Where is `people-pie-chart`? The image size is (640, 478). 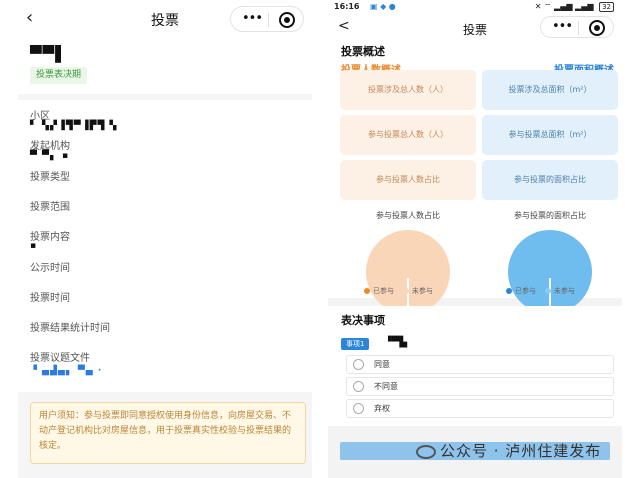 people-pie-chart is located at coordinates (408, 272).